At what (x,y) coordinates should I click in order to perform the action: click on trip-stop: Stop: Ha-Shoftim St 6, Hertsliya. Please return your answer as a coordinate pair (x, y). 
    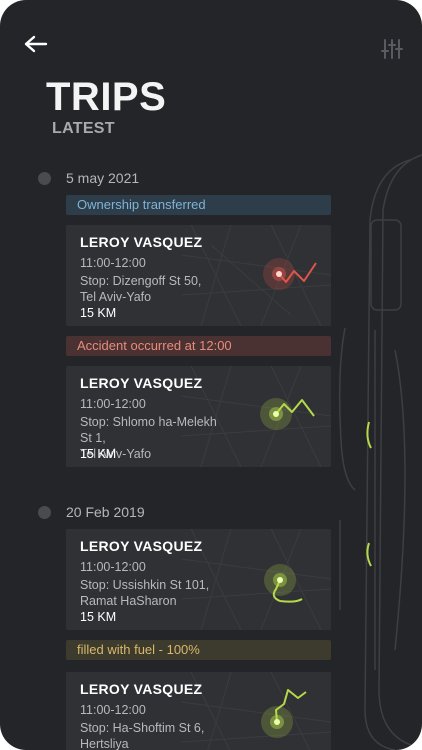
    Looking at the image, I should click on (155, 735).